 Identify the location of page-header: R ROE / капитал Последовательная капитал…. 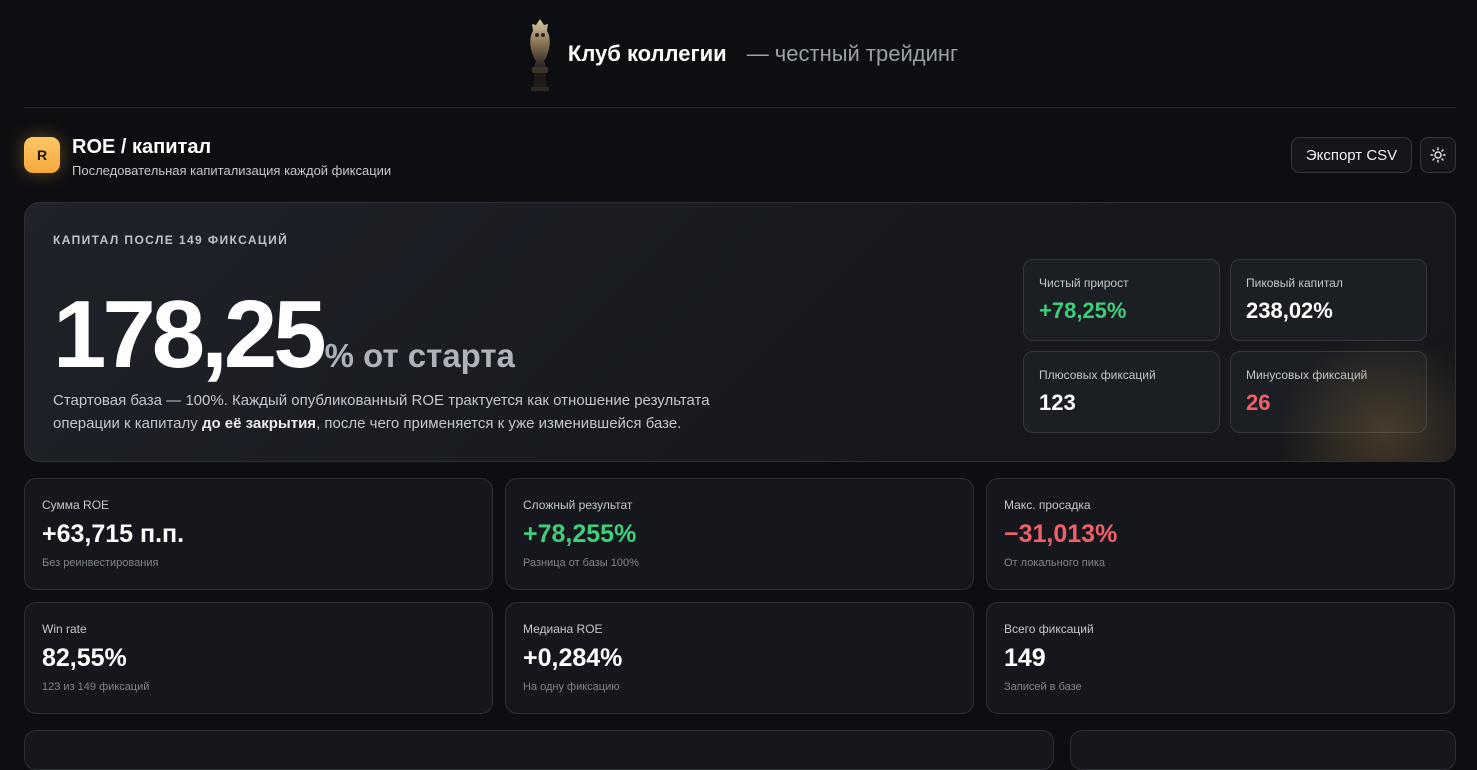
(740, 161).